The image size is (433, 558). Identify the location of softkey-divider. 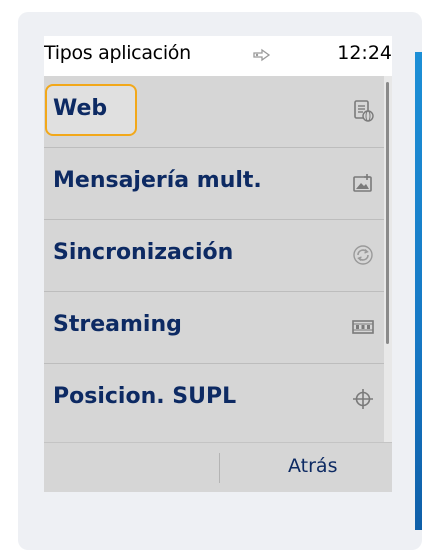
(219, 468).